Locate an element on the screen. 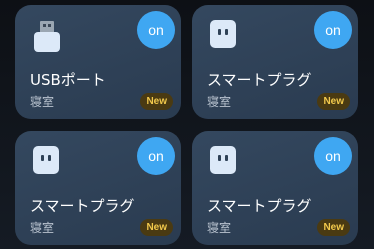  device-name: USBポート is located at coordinates (68, 80).